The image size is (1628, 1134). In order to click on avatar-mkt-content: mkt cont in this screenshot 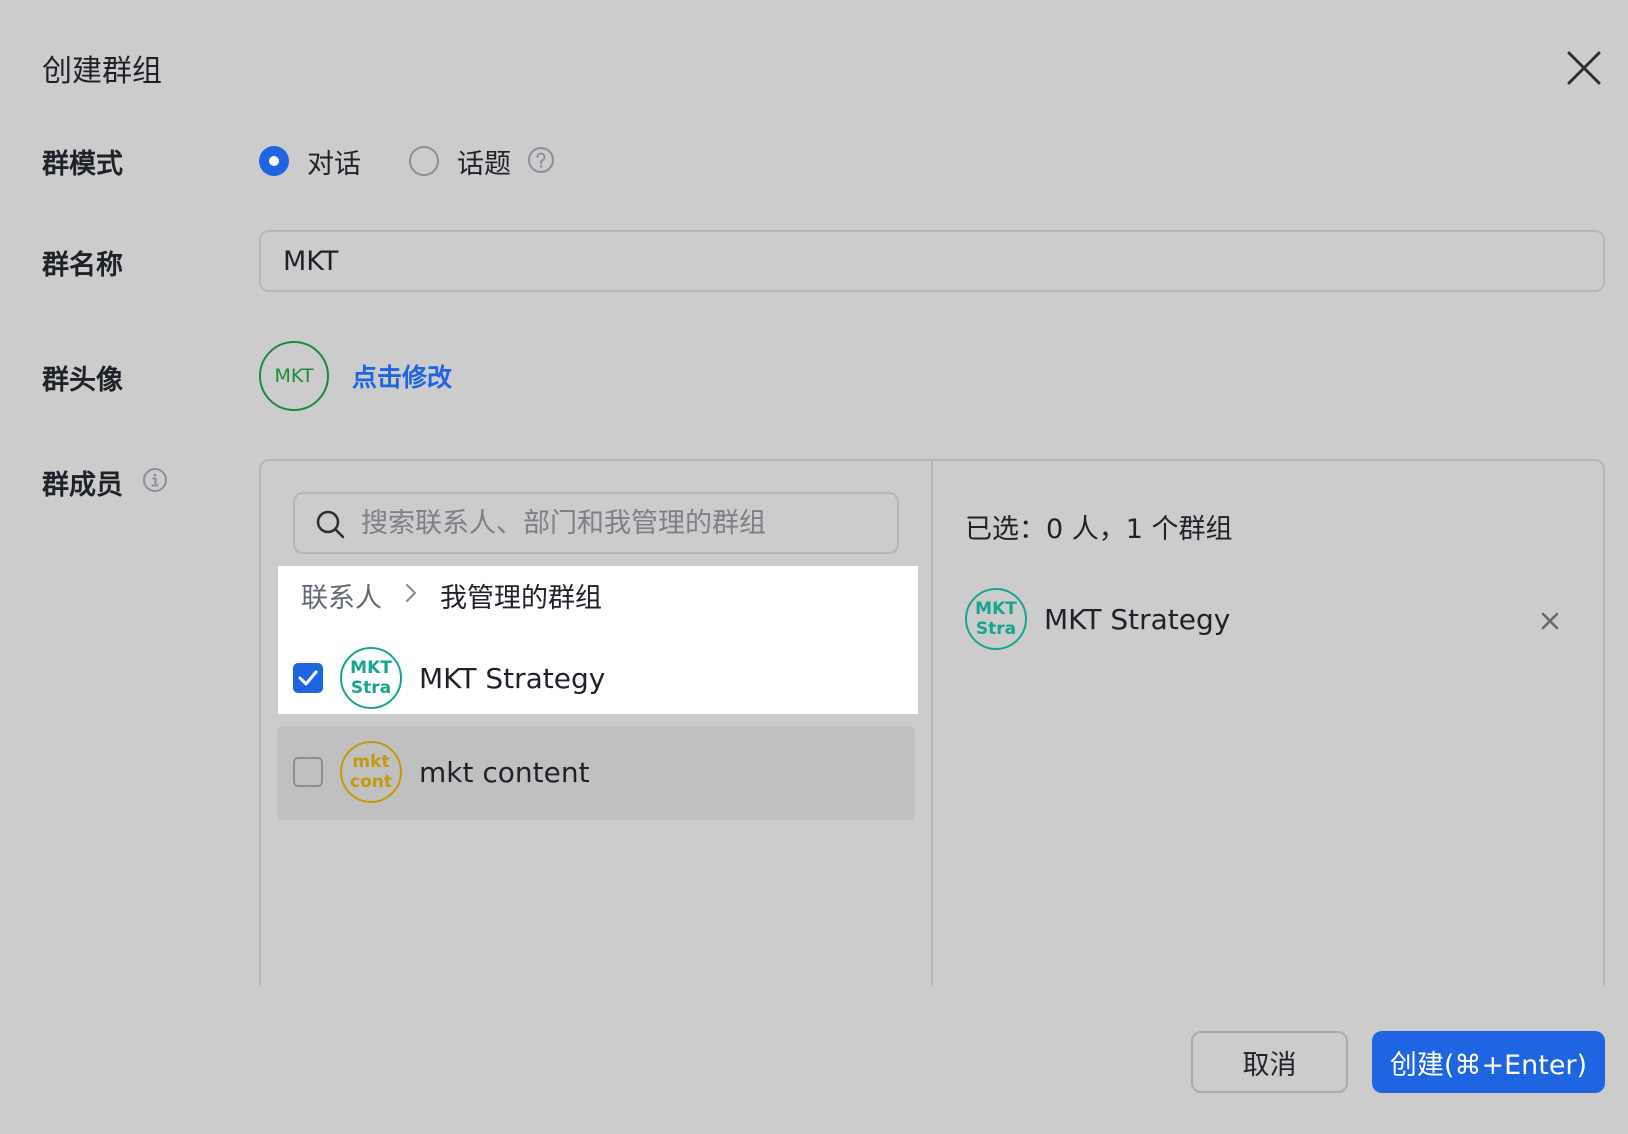, I will do `click(371, 772)`.